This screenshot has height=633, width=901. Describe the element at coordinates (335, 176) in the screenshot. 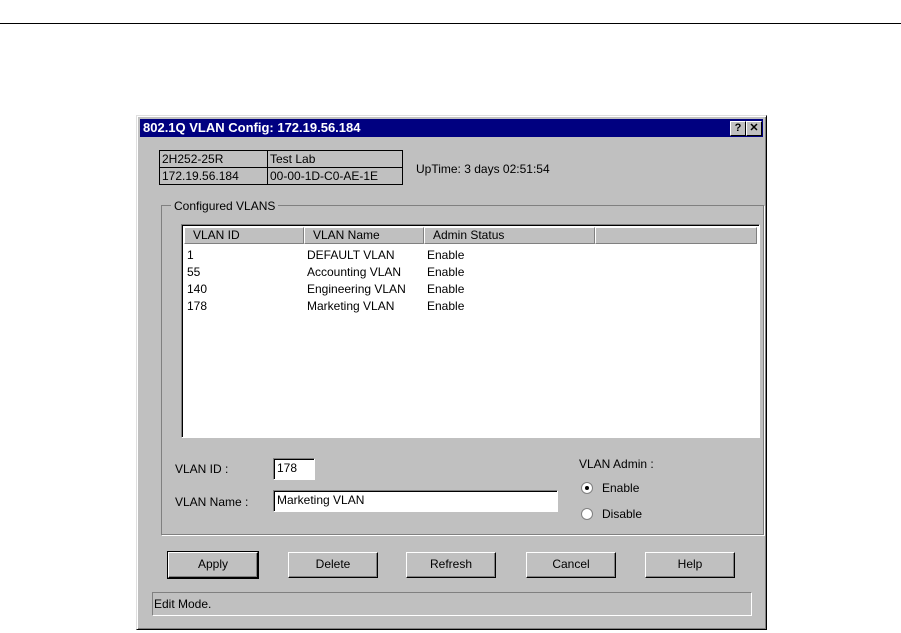

I see `device-mac: 00-00-1D-C0-AE-1E` at that location.